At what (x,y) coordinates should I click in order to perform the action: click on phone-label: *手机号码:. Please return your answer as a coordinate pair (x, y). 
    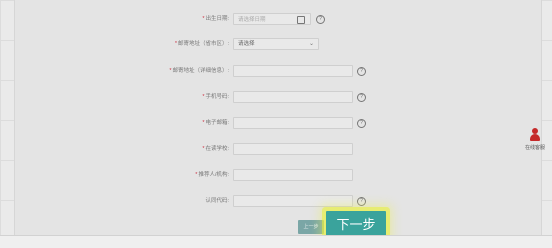
    Looking at the image, I should click on (215, 97).